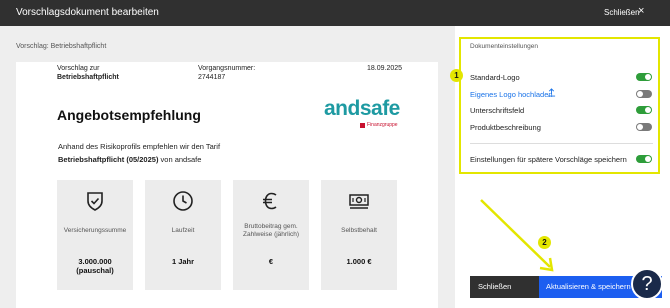 The width and height of the screenshot is (670, 308). Describe the element at coordinates (644, 94) in the screenshot. I see `custom-logo-toggle` at that location.